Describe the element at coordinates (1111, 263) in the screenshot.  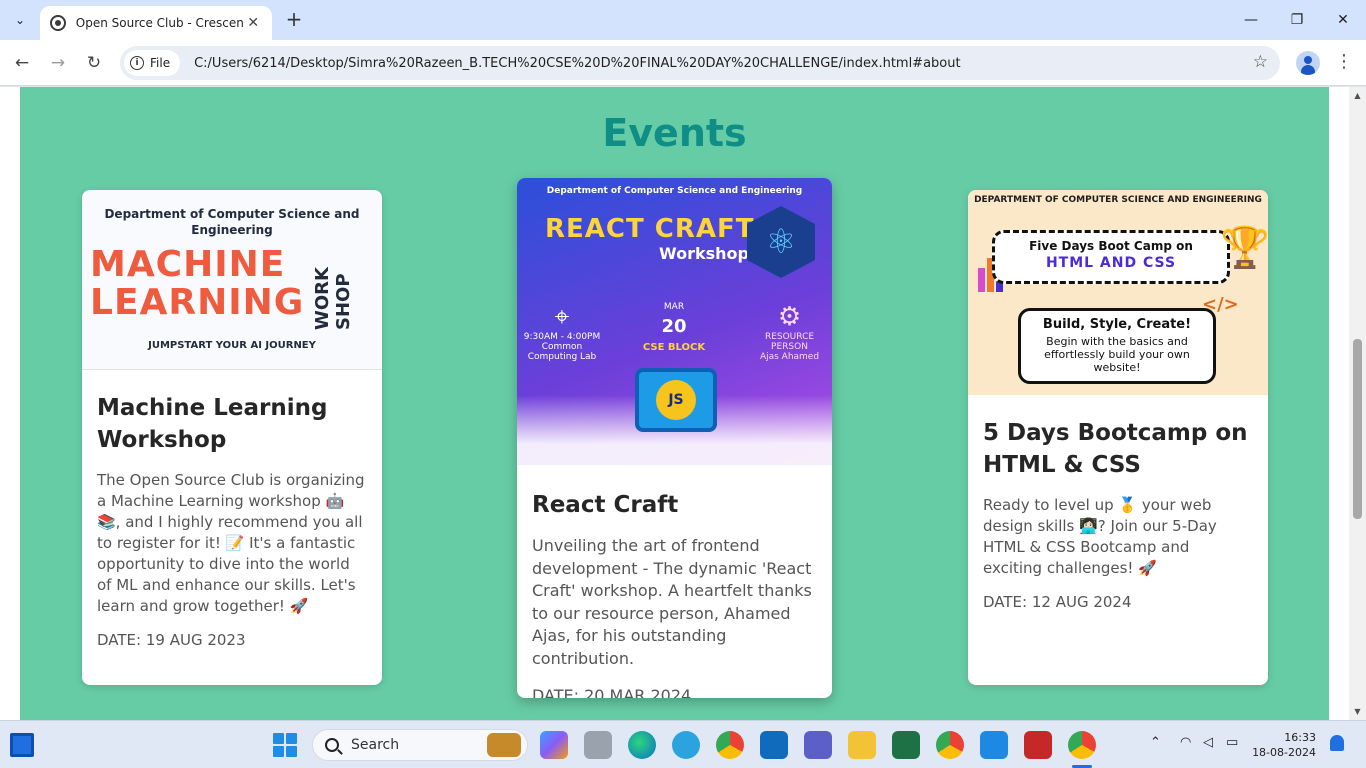
I see `bootcamp-poster-box1-line2: HTML AND CSS` at that location.